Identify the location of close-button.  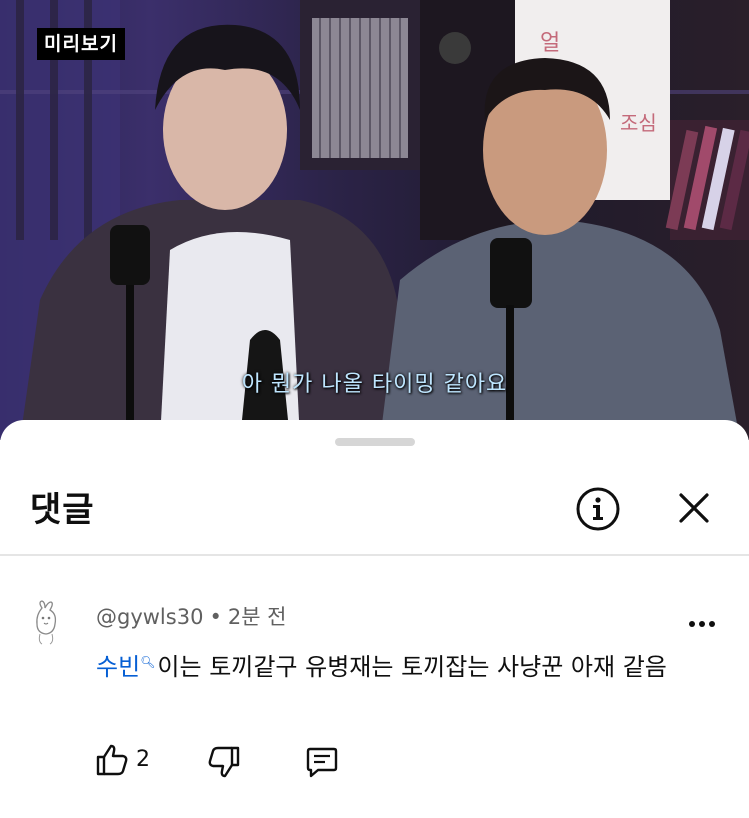
(694, 508).